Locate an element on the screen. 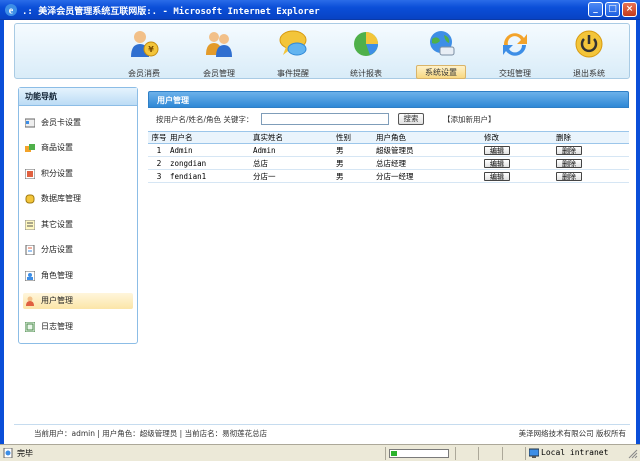 This screenshot has width=640, height=461. minimize-button: _ is located at coordinates (595, 9).